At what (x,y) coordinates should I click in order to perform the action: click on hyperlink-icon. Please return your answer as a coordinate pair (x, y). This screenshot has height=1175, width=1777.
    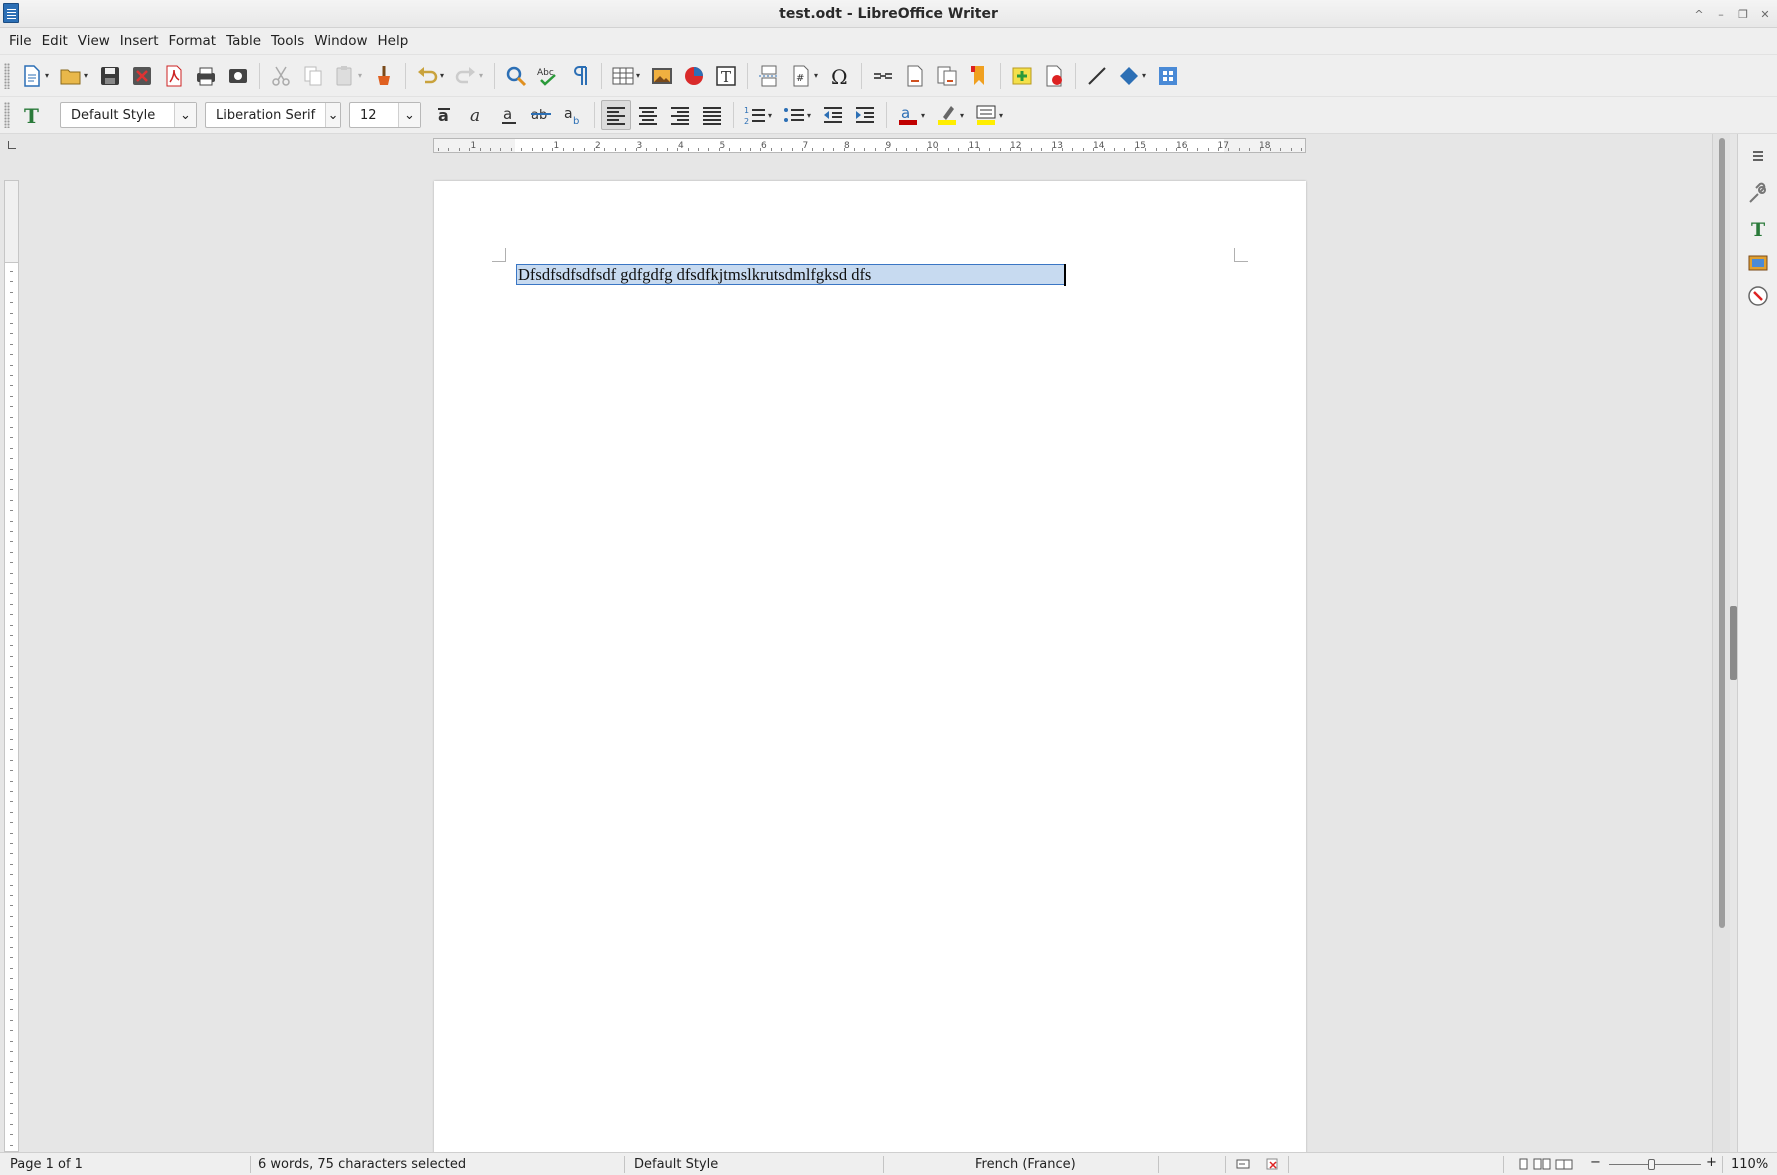
    Looking at the image, I should click on (883, 76).